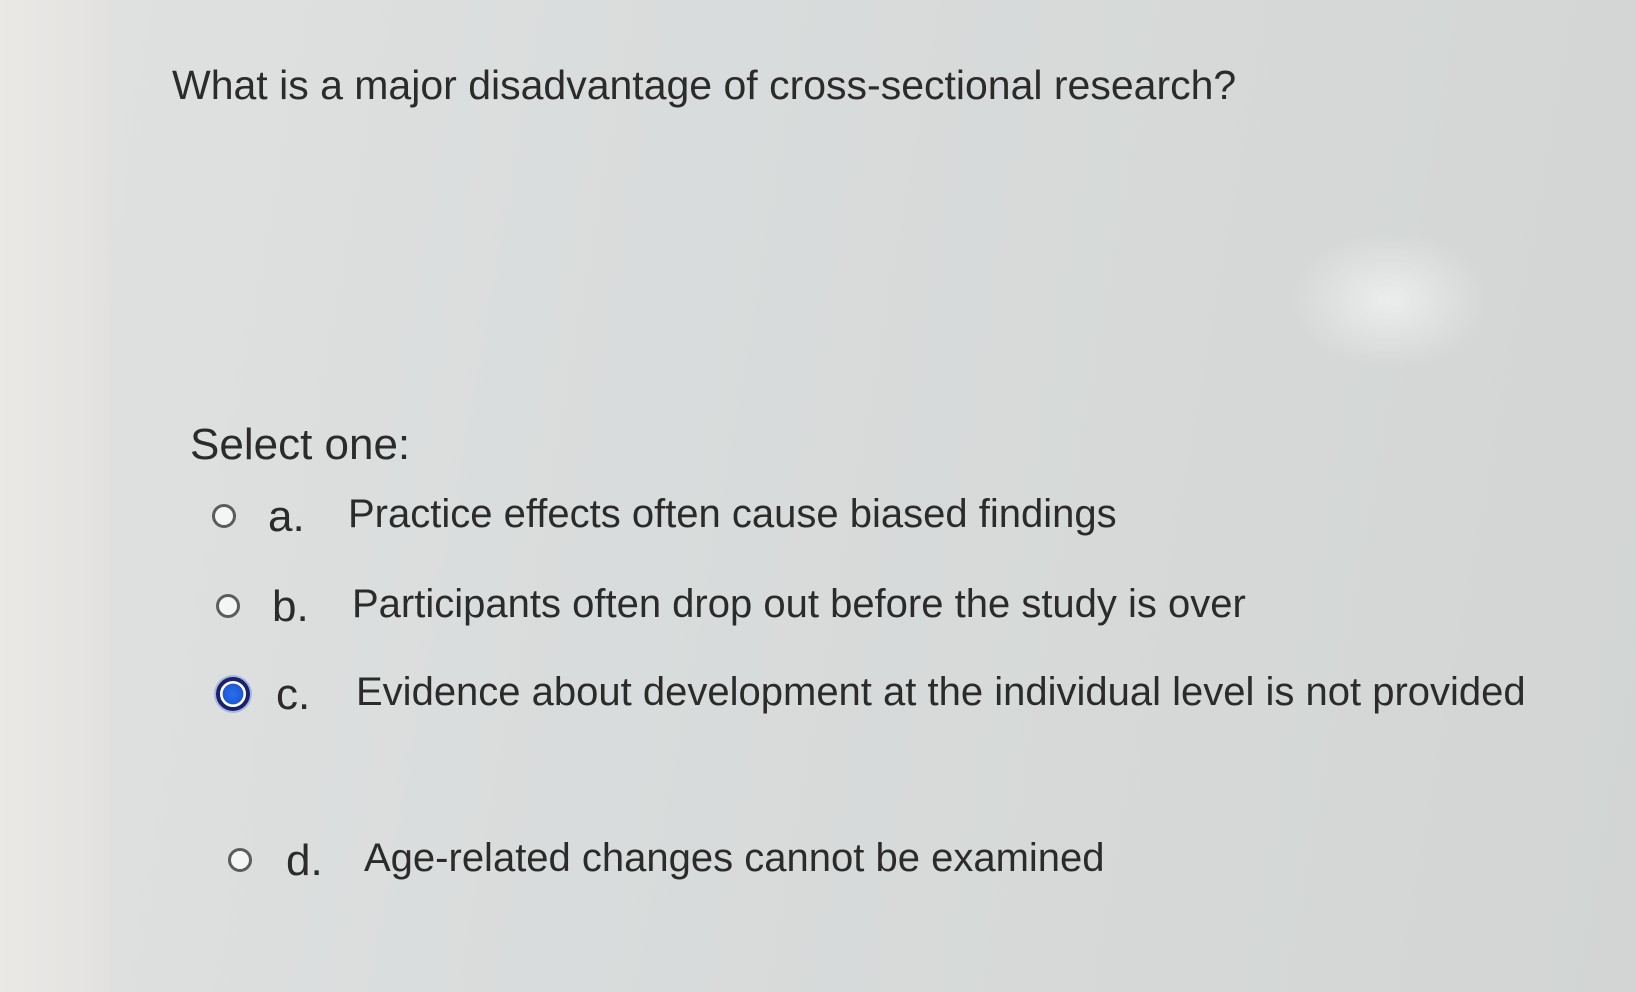 The image size is (1636, 992). What do you see at coordinates (304, 860) in the screenshot?
I see `option-letter-d: d.` at bounding box center [304, 860].